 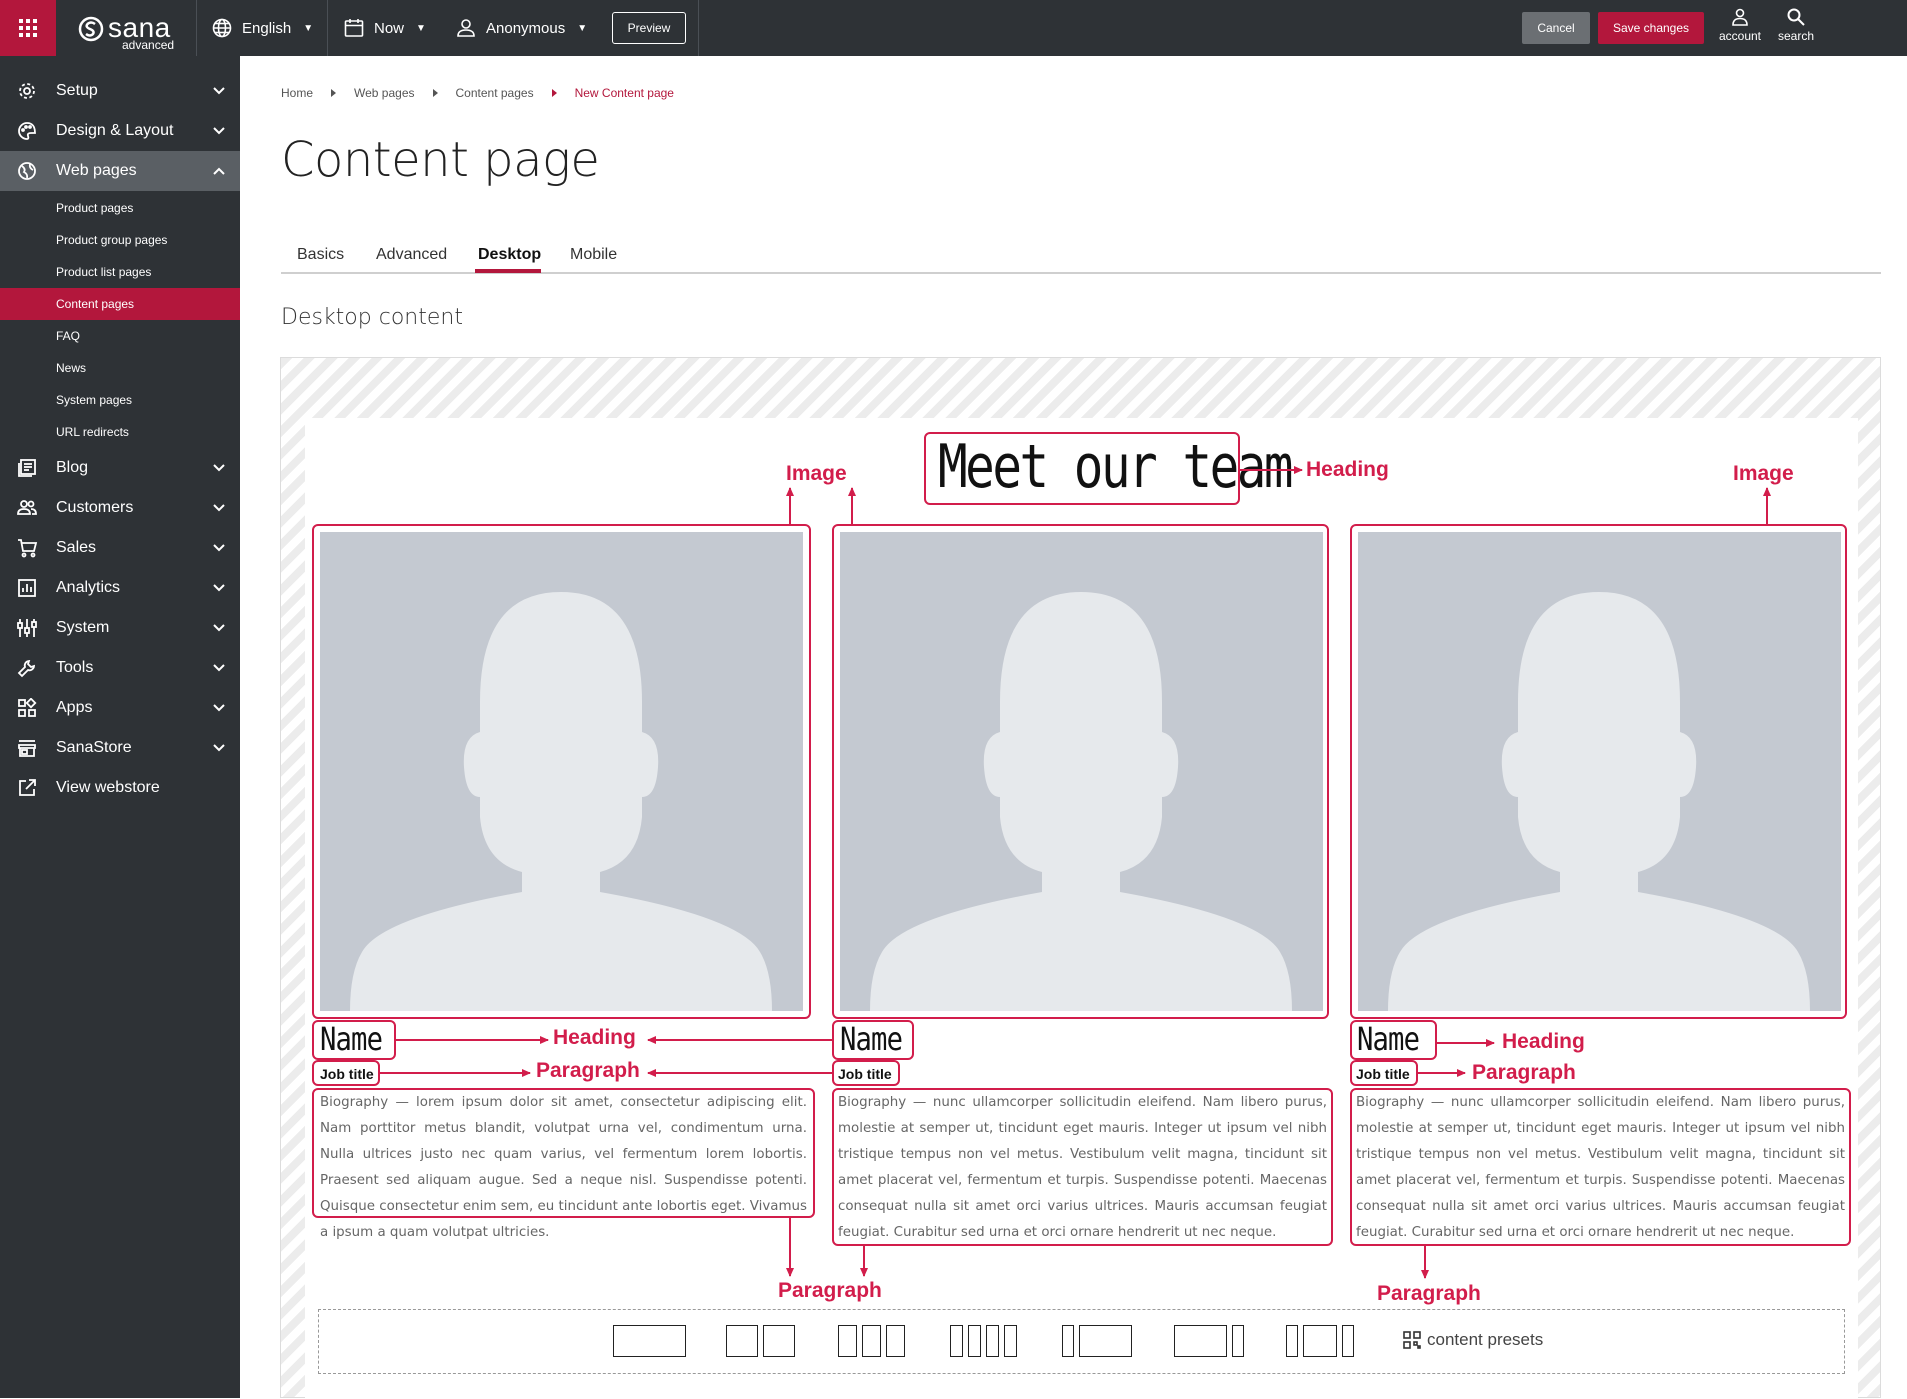 I want to click on preset-one-column, so click(x=649, y=1341).